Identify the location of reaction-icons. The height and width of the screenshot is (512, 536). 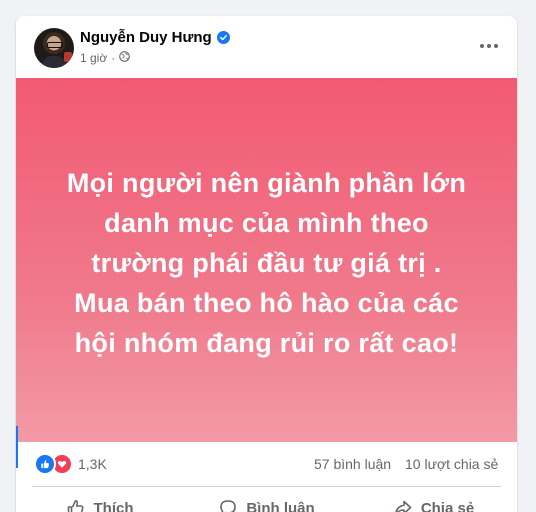
(53, 464).